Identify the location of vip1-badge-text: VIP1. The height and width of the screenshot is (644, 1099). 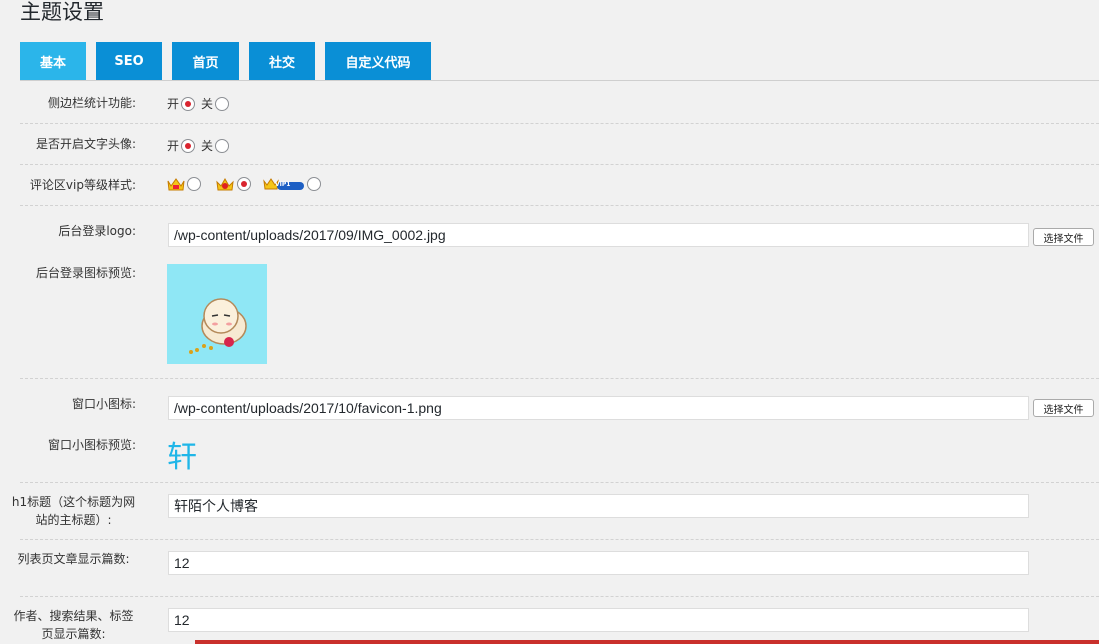
(283, 184).